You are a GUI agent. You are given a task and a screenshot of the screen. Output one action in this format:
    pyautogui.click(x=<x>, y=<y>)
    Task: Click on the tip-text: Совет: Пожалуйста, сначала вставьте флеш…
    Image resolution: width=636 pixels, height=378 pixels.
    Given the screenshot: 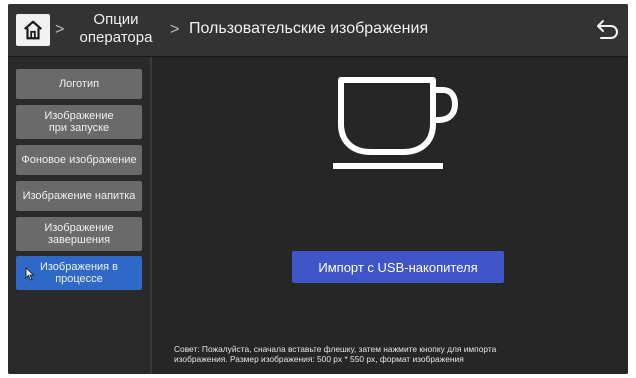 What is the action you would take?
    pyautogui.click(x=384, y=354)
    